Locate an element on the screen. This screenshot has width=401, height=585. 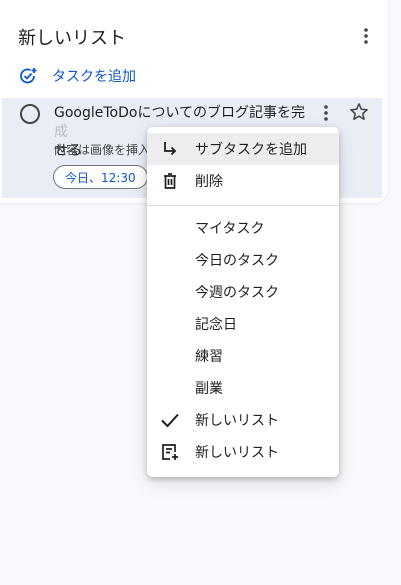
menu-item-label: 今日のタスク is located at coordinates (237, 261).